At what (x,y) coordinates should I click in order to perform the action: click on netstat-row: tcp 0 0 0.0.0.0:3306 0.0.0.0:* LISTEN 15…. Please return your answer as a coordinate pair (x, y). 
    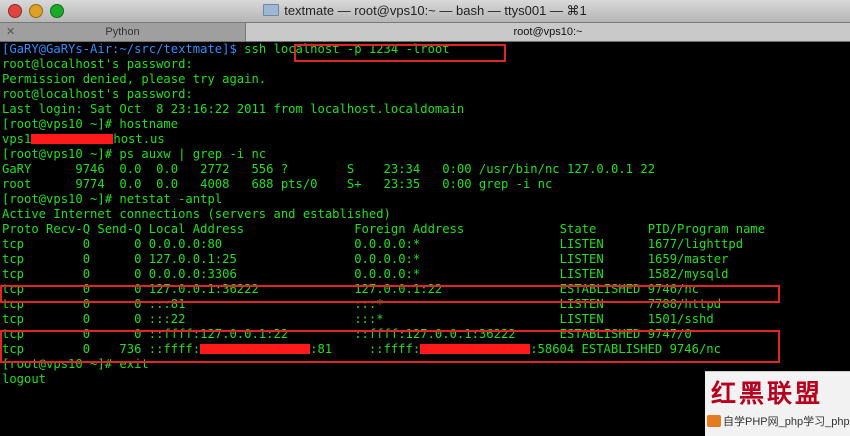
    Looking at the image, I should click on (365, 274).